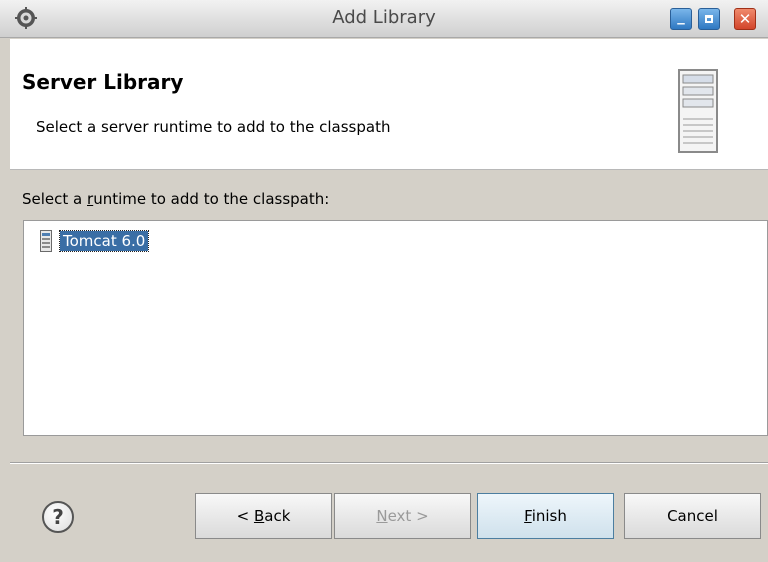 The width and height of the screenshot is (768, 562). What do you see at coordinates (389, 463) in the screenshot?
I see `footer-separator` at bounding box center [389, 463].